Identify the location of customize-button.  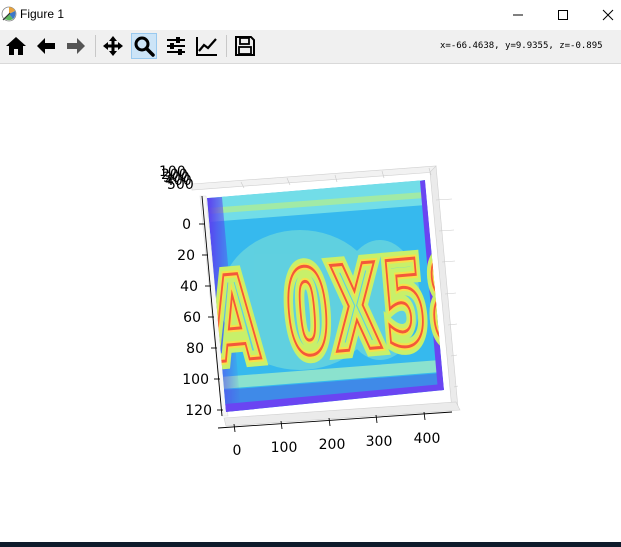
(207, 46).